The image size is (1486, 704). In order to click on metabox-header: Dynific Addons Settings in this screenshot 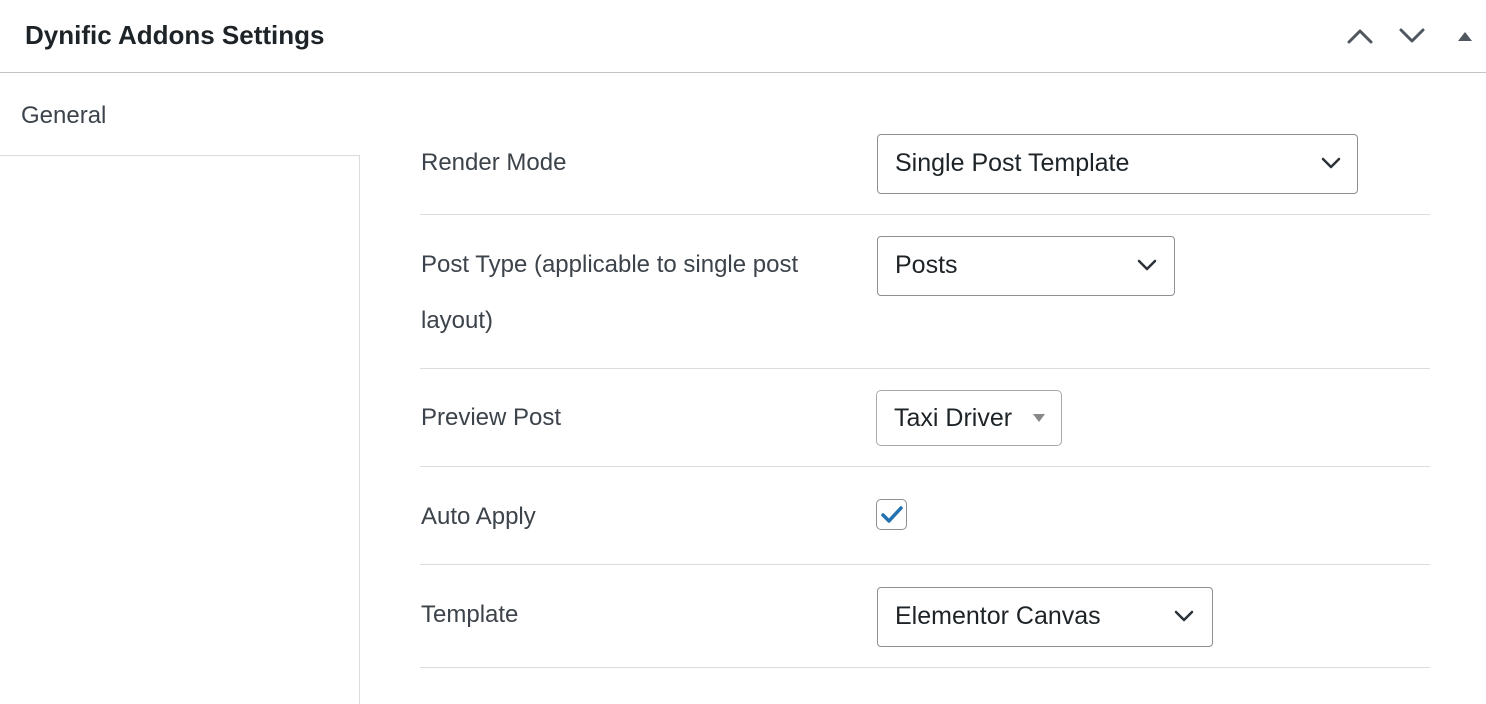, I will do `click(743, 36)`.